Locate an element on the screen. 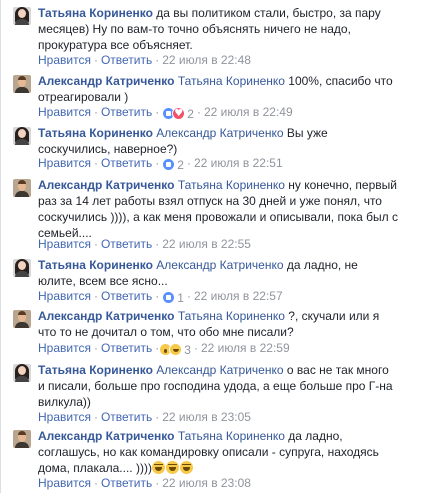 The image size is (425, 493). comment-actions: Нравится·Ответить·2·22 июля в 22:49 is located at coordinates (165, 113).